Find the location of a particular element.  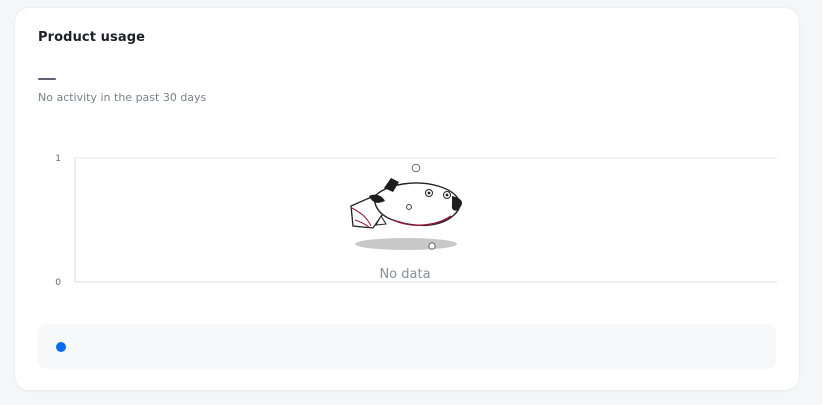

card-title: Product usage is located at coordinates (92, 37).